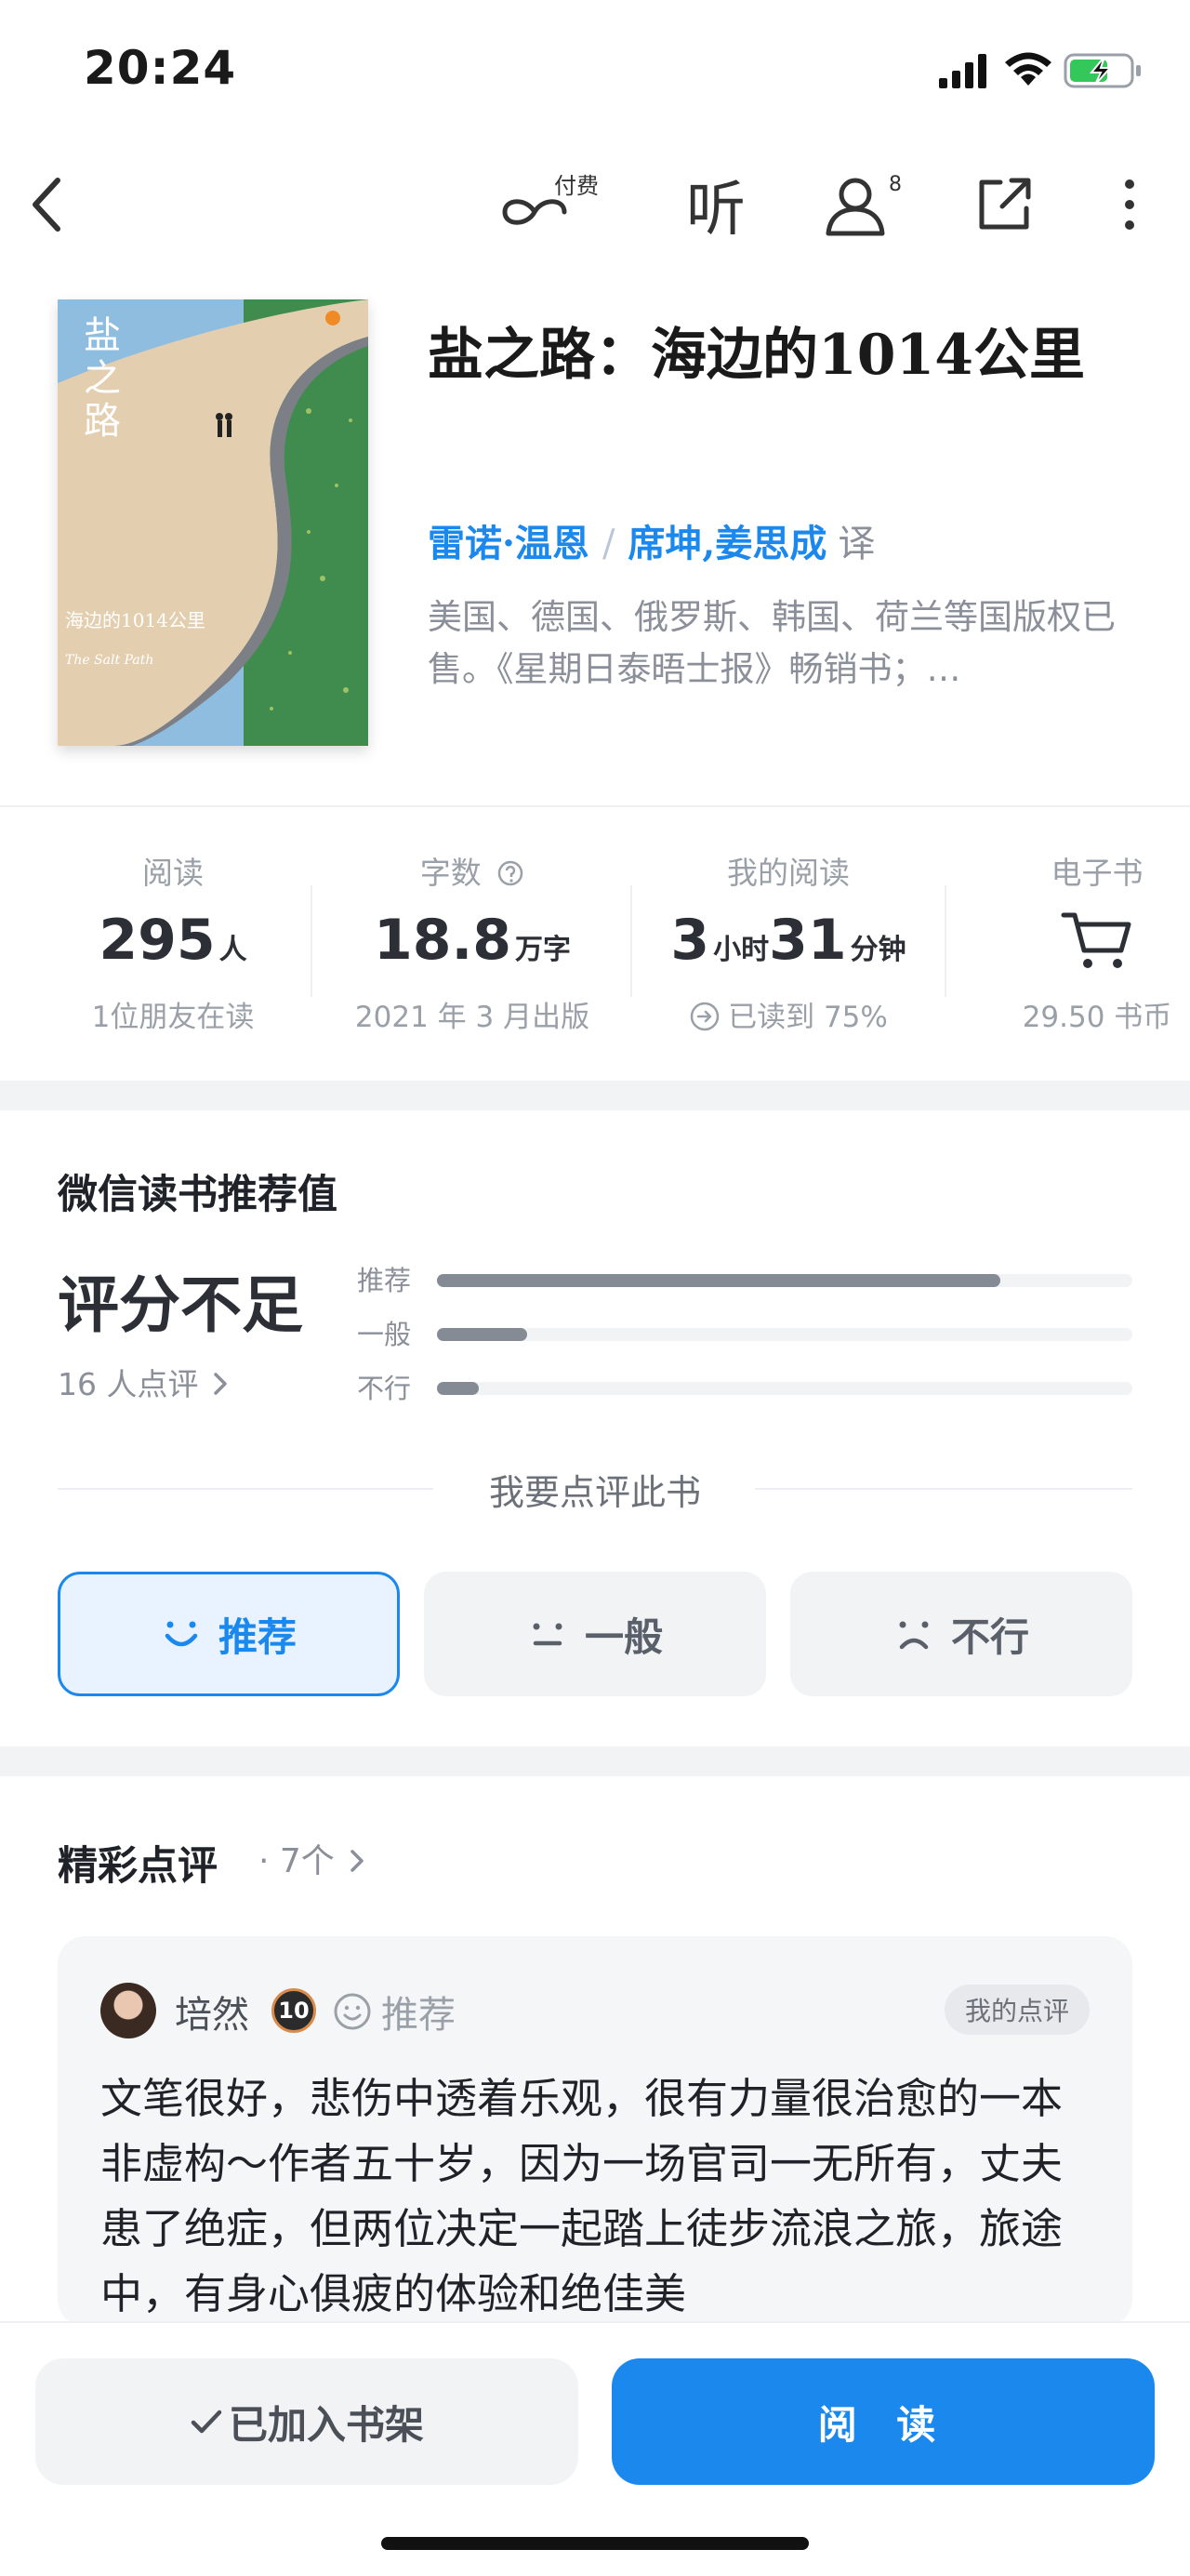  I want to click on stat-words-unit: 万字, so click(543, 950).